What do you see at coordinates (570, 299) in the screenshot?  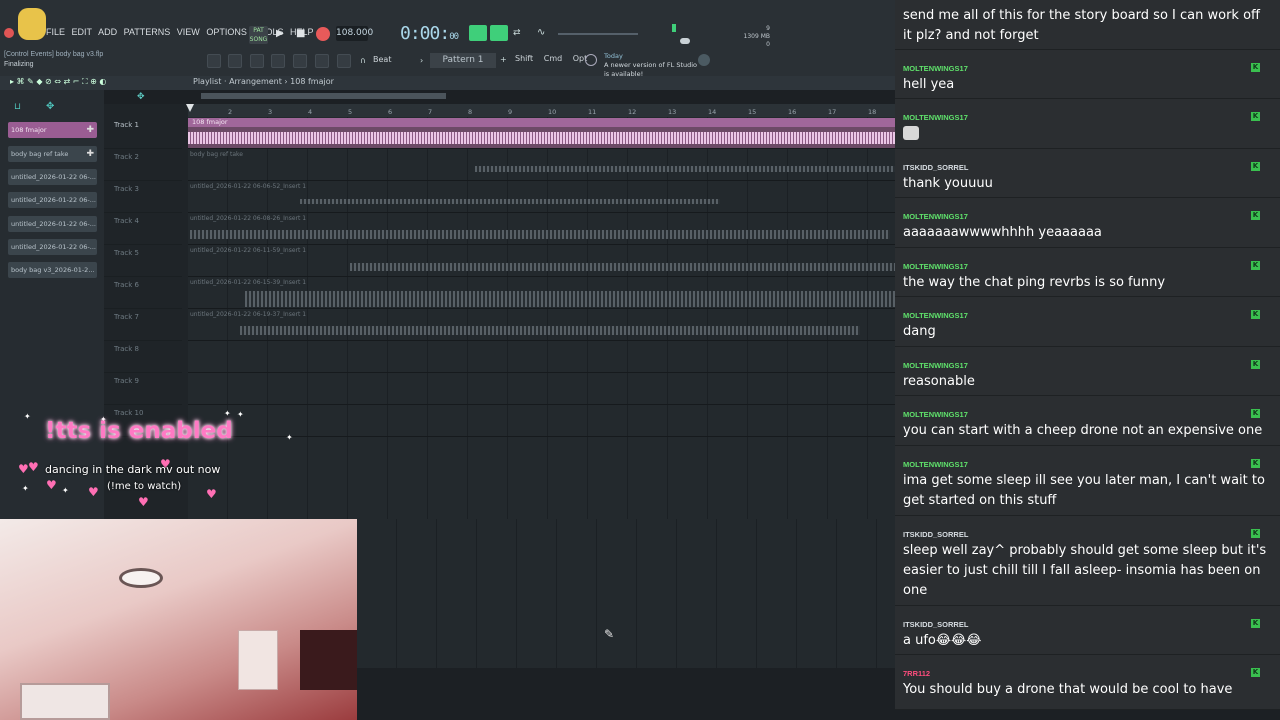 I see `clip-waveform` at bounding box center [570, 299].